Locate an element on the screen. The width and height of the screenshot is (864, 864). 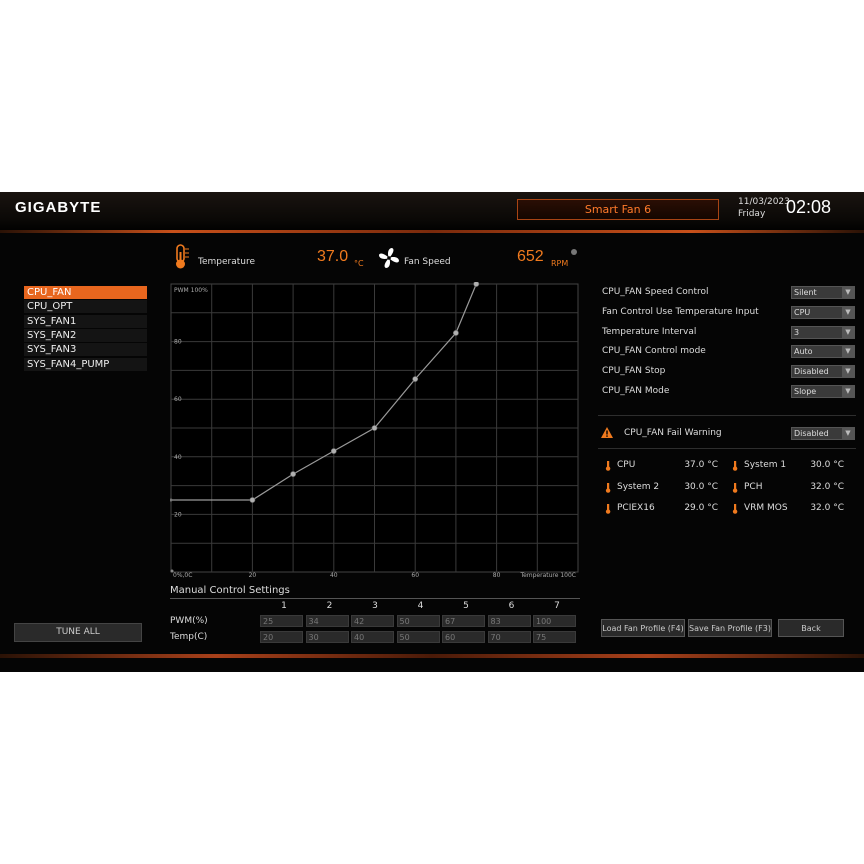
pwm-input-field: 50 is located at coordinates (418, 621).